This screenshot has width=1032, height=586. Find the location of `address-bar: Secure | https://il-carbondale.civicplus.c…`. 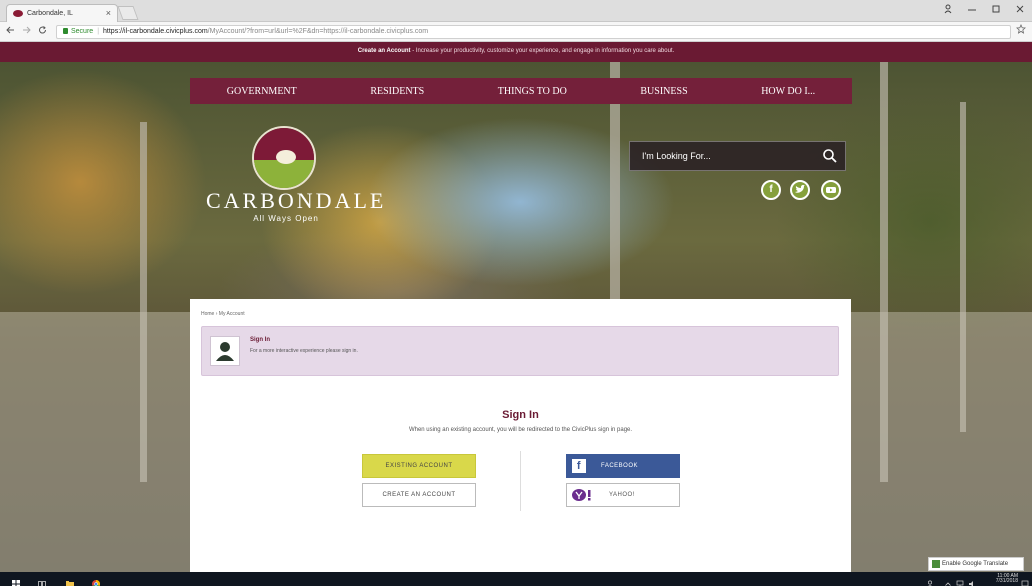

address-bar: Secure | https://il-carbondale.civicplus.c… is located at coordinates (516, 32).